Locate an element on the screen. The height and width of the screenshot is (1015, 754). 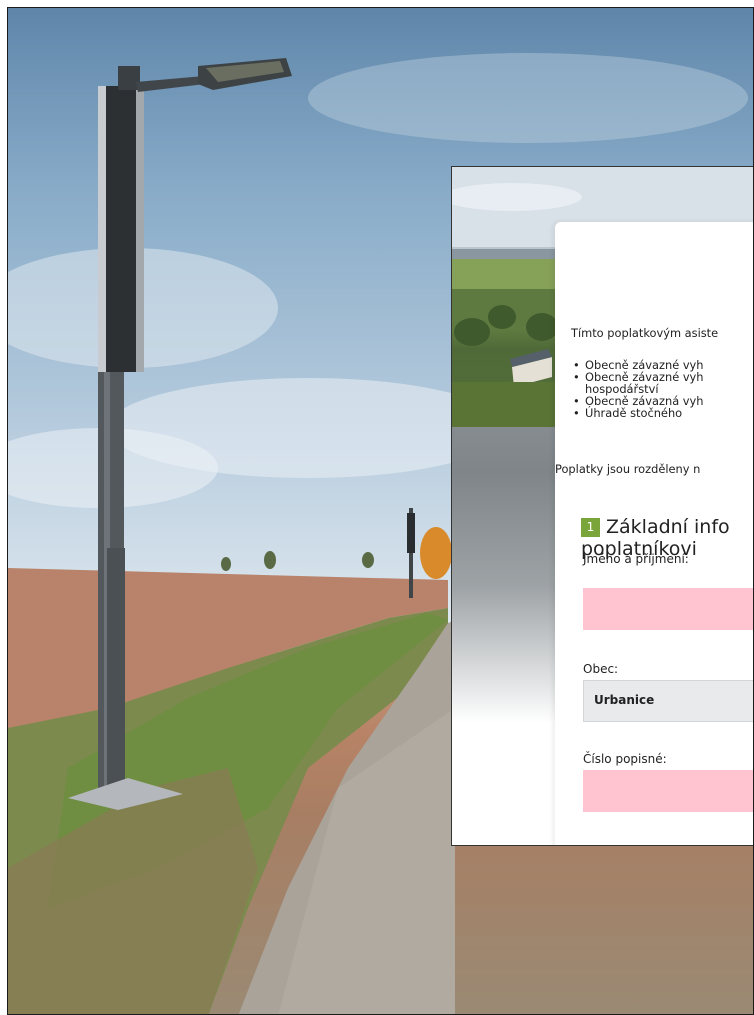
obec-selected-value: Urbanice is located at coordinates (624, 700).